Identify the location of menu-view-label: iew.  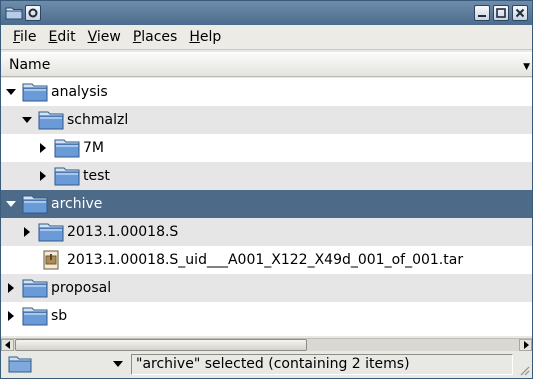
(108, 37).